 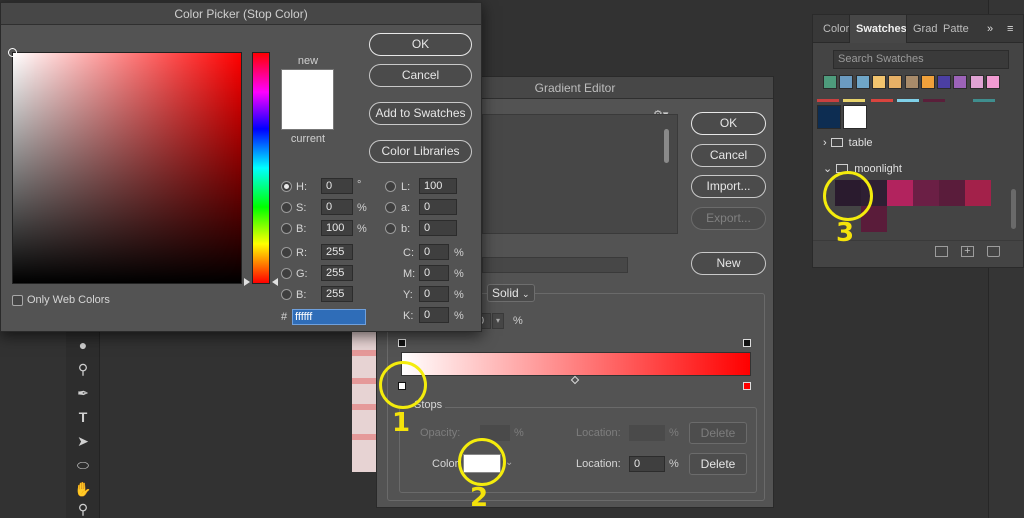 I want to click on cyan-field: 0, so click(x=434, y=252).